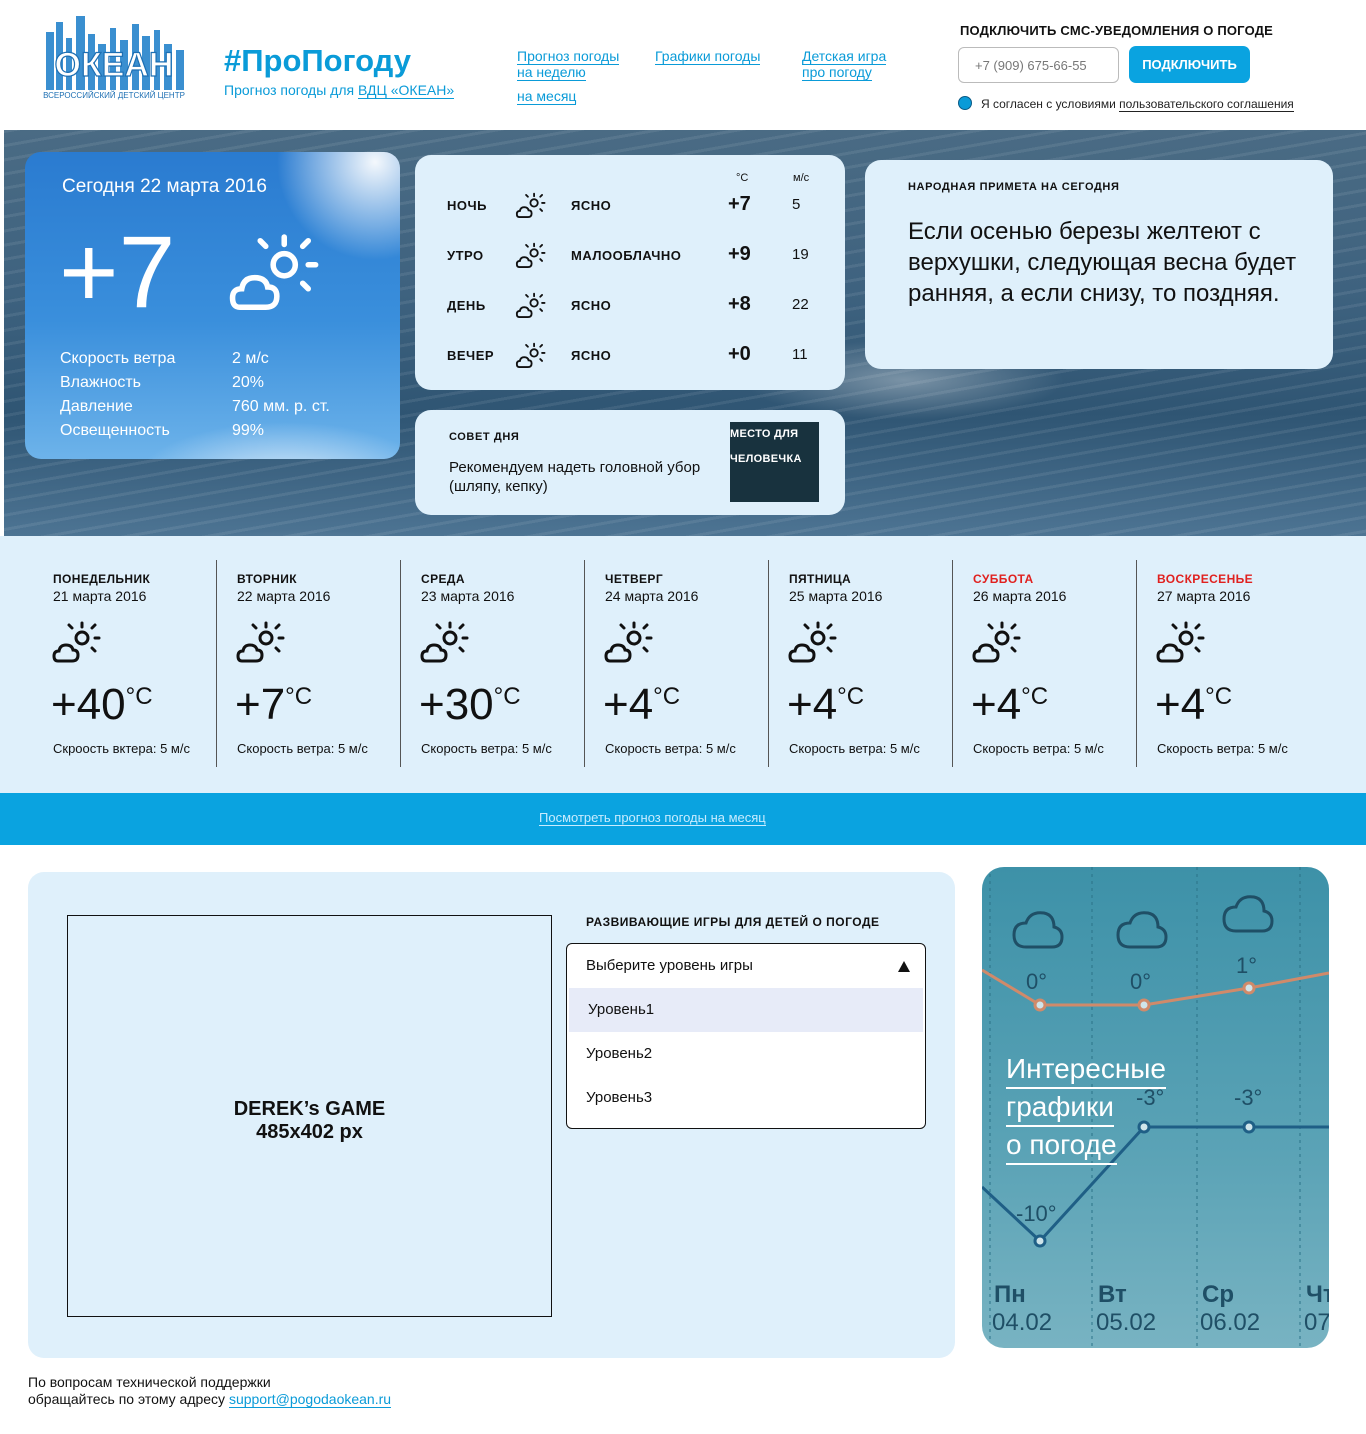  What do you see at coordinates (739, 304) in the screenshot?
I see `daypart-temp: +8` at bounding box center [739, 304].